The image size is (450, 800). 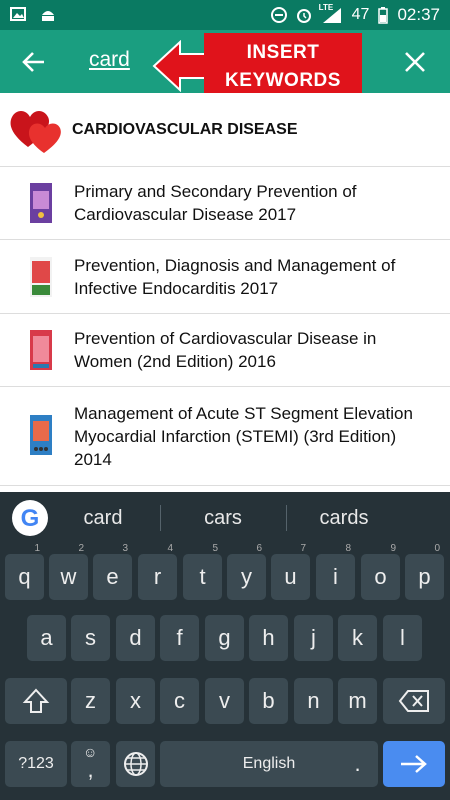 I want to click on shift-icon, so click(x=36, y=700).